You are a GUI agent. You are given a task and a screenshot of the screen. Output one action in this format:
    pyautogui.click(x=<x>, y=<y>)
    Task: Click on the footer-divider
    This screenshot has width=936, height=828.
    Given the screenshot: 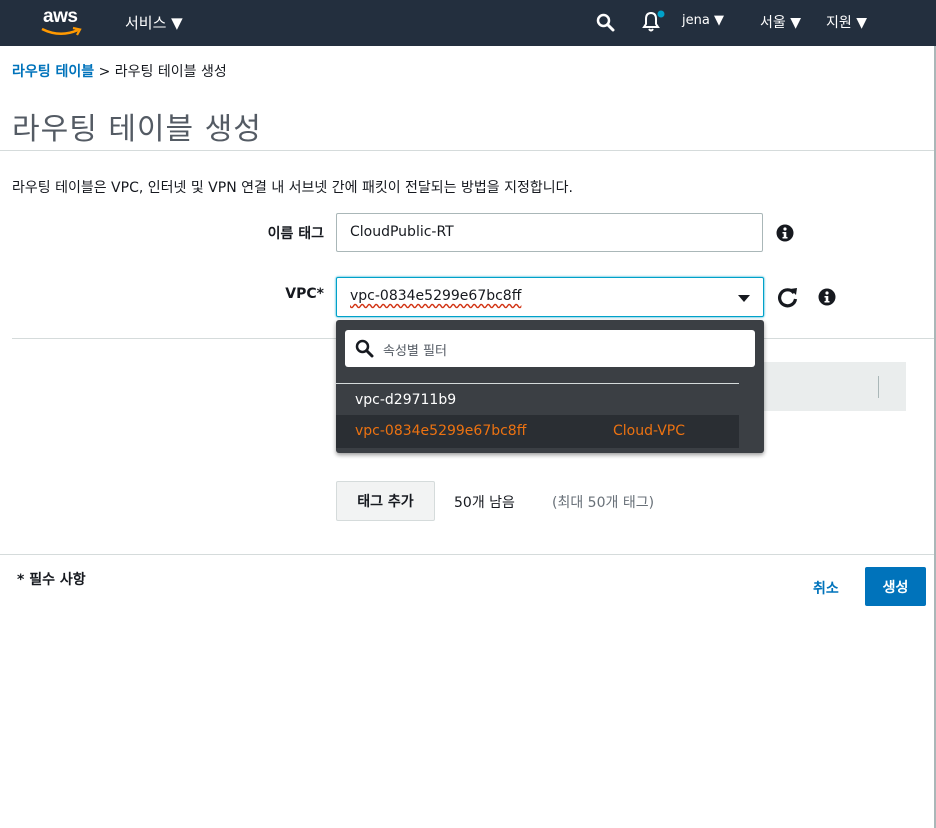 What is the action you would take?
    pyautogui.click(x=467, y=554)
    